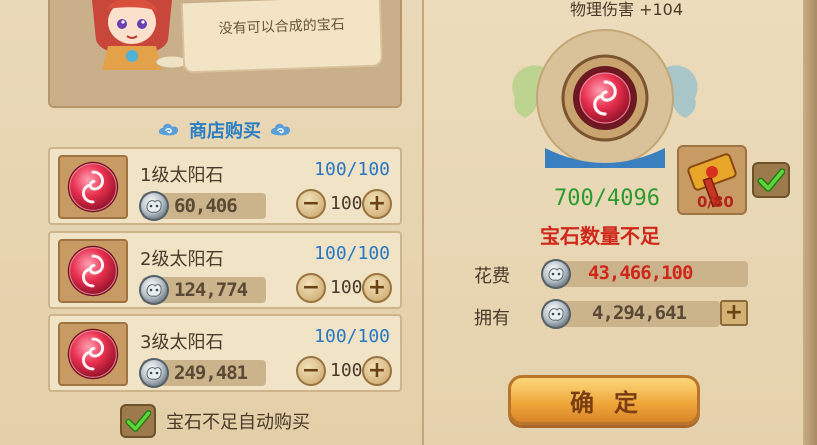 The image size is (817, 445). I want to click on auto-buy-label: 宝石不足自动购买, so click(238, 422).